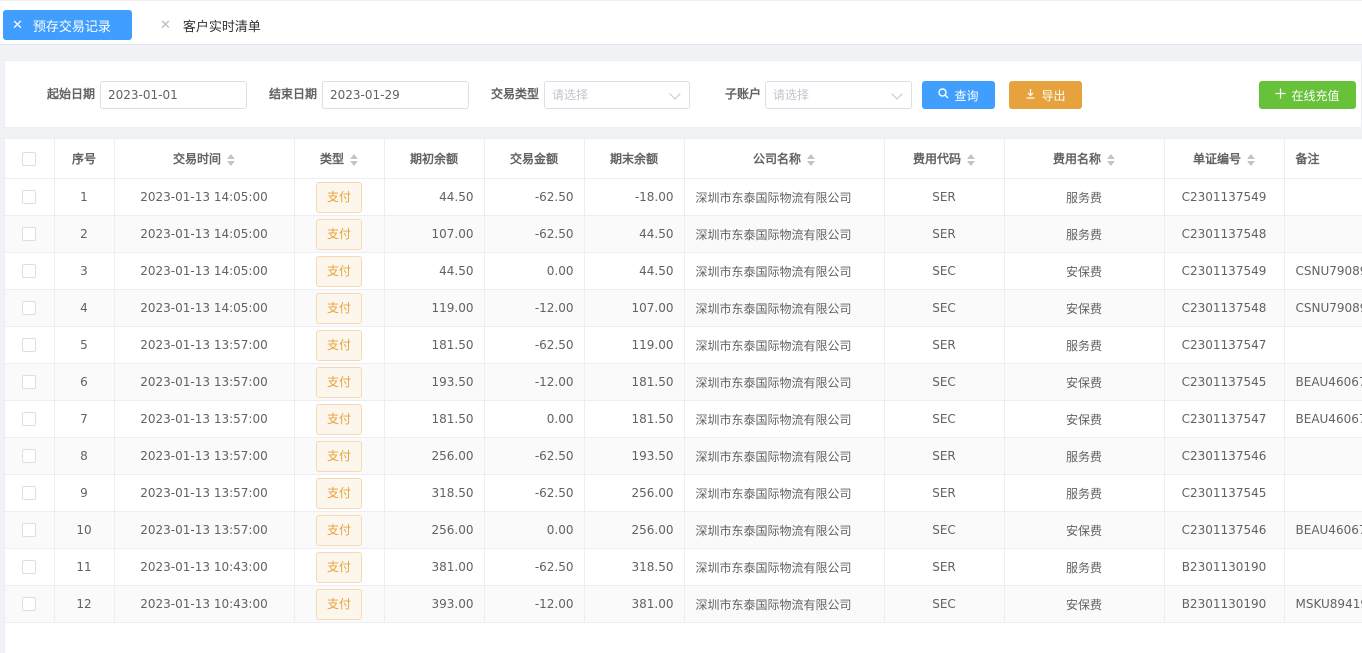  What do you see at coordinates (944, 493) in the screenshot?
I see `cell-fee-code: SER` at bounding box center [944, 493].